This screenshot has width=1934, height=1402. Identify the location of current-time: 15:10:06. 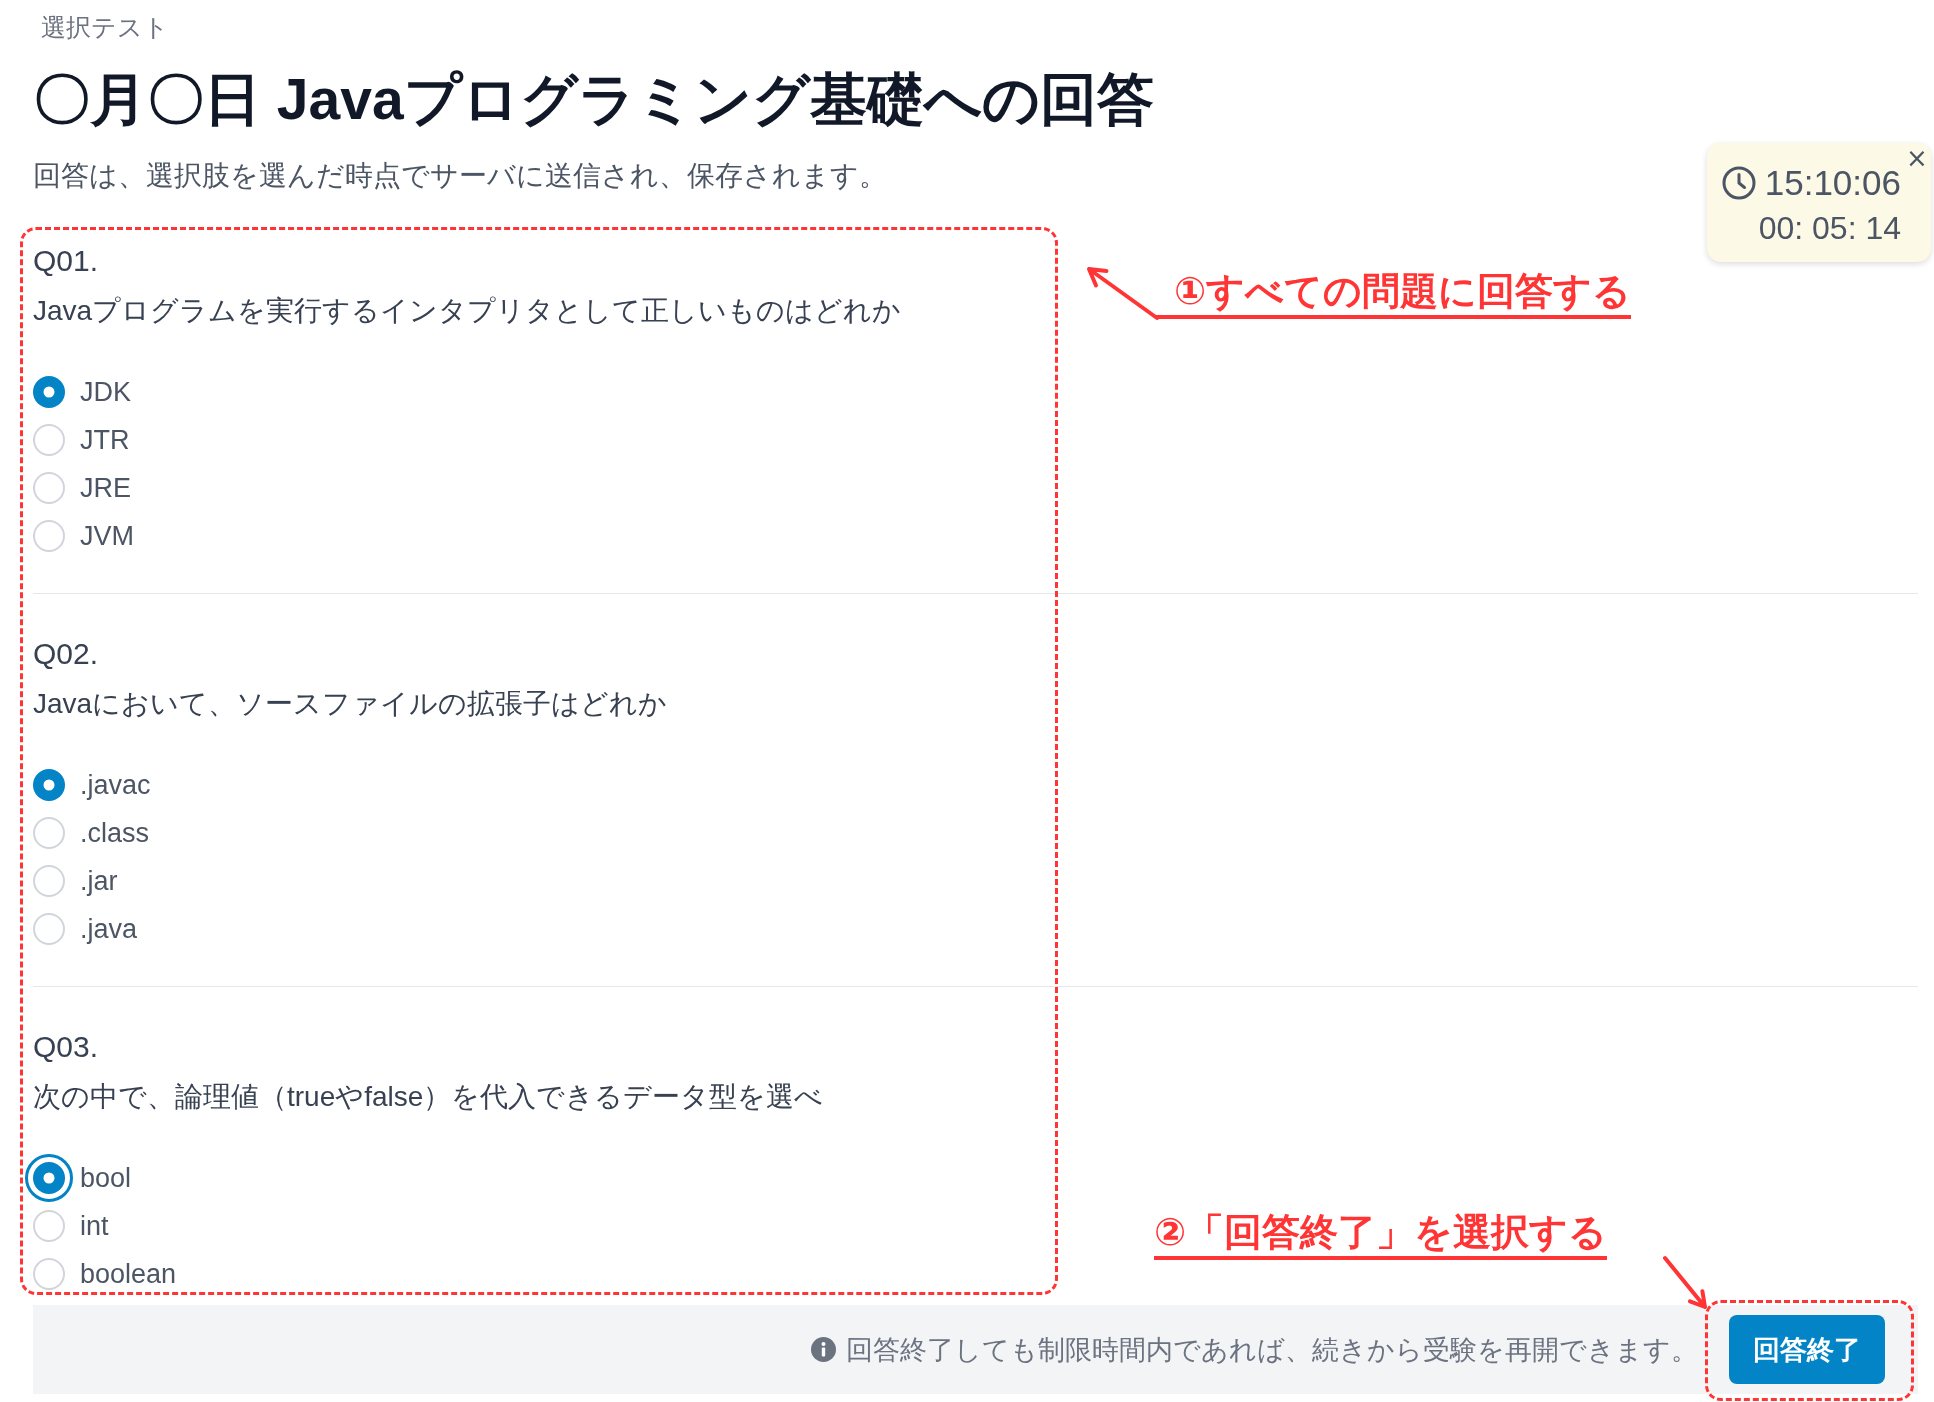
(1832, 183).